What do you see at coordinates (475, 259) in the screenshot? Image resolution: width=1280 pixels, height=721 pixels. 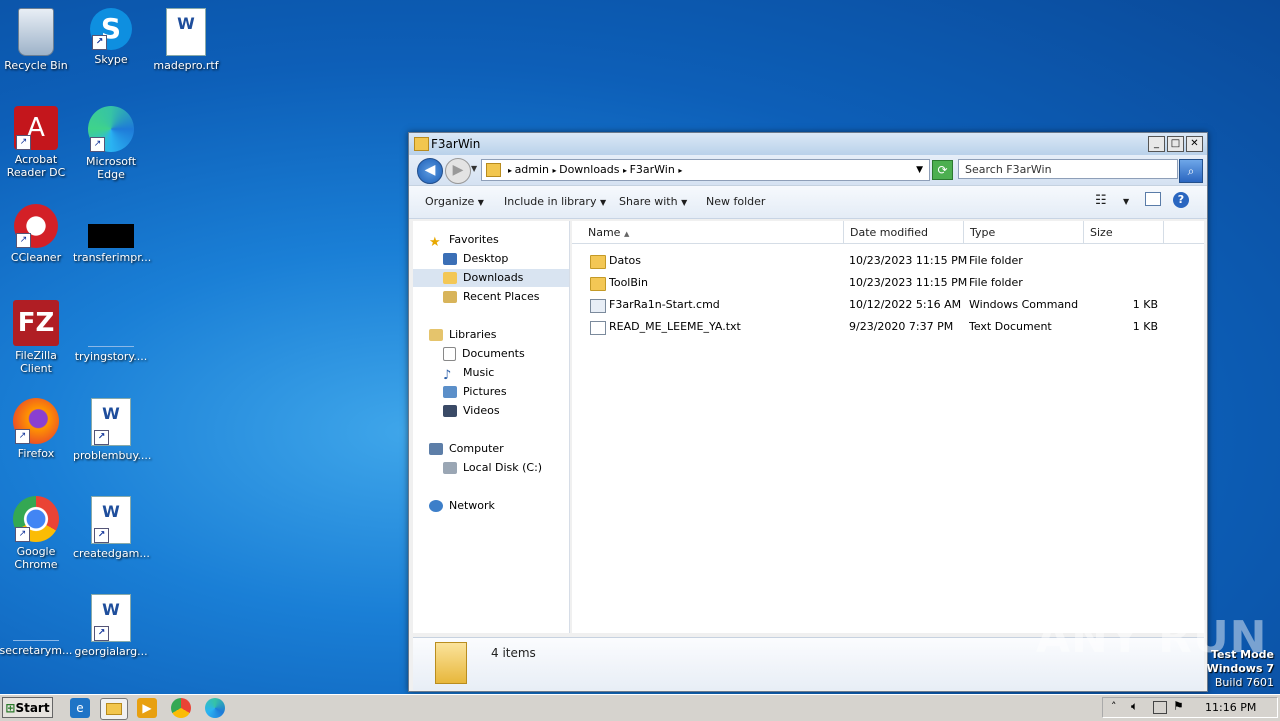 I see `nav-desktop: Desktop` at bounding box center [475, 259].